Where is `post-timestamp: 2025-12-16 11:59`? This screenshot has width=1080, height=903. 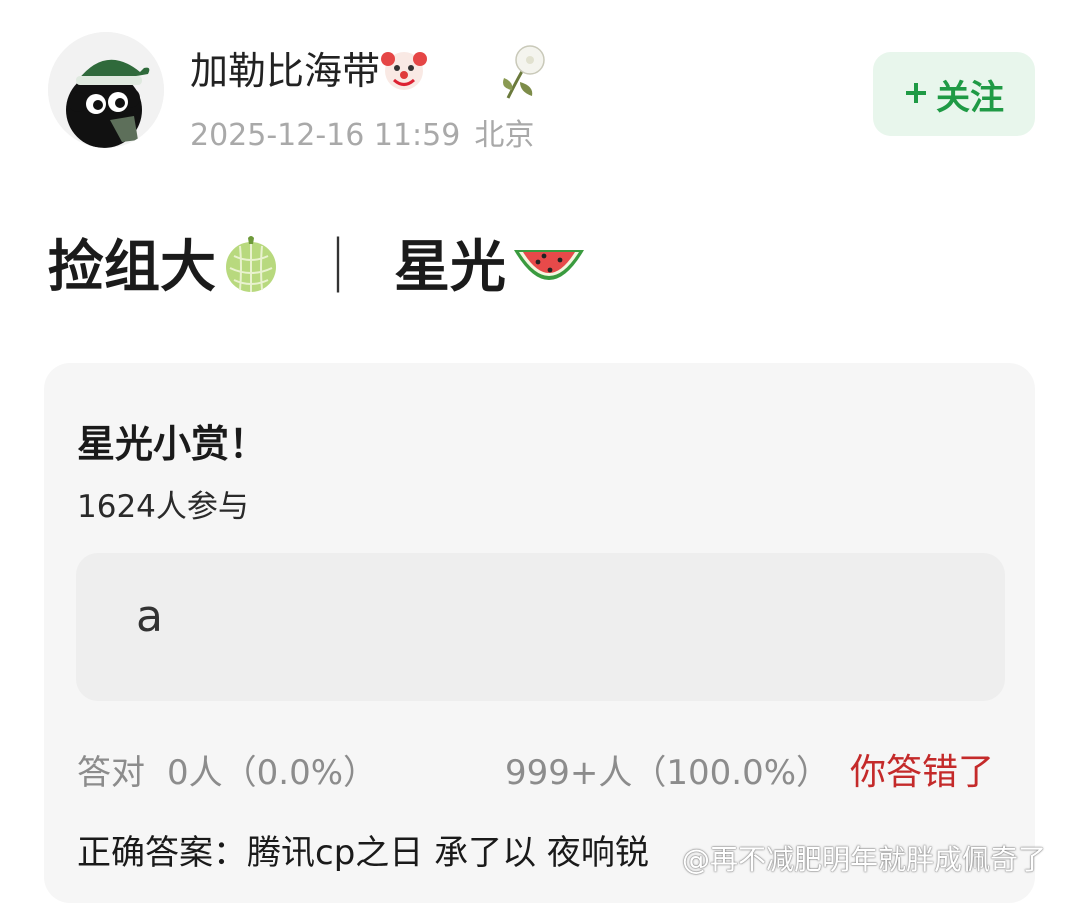 post-timestamp: 2025-12-16 11:59 is located at coordinates (325, 135).